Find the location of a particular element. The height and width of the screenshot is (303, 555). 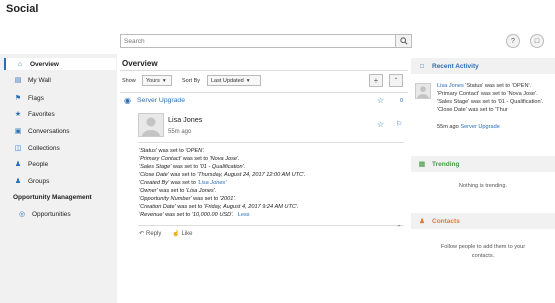

flag-icon: ⚐ is located at coordinates (399, 124).